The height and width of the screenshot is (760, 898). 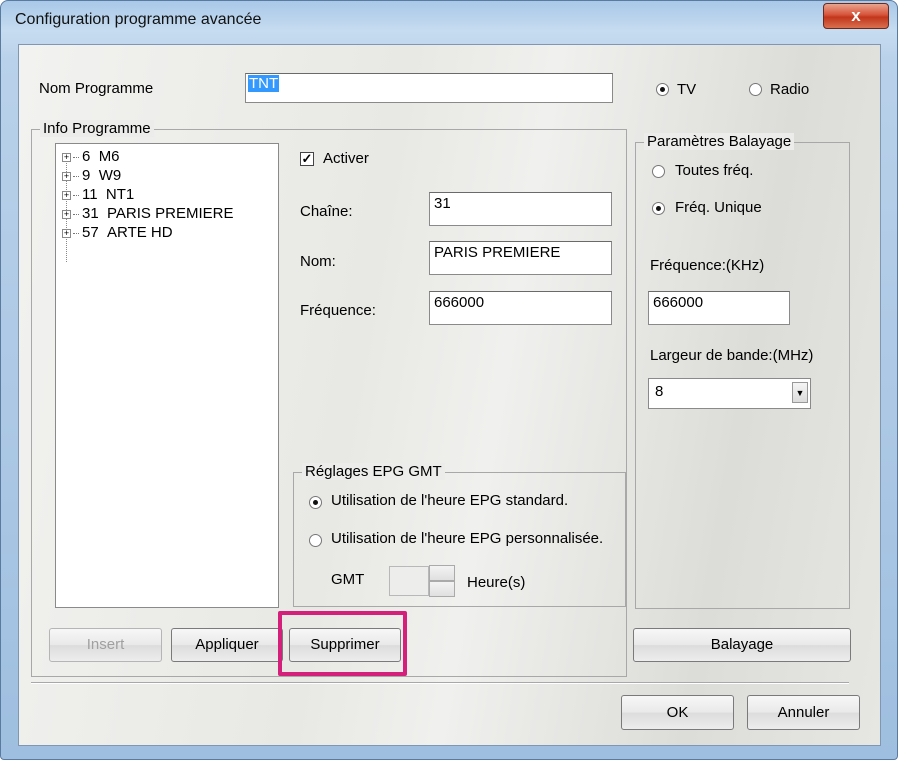 I want to click on info-programme-legend: Info Programme, so click(x=97, y=128).